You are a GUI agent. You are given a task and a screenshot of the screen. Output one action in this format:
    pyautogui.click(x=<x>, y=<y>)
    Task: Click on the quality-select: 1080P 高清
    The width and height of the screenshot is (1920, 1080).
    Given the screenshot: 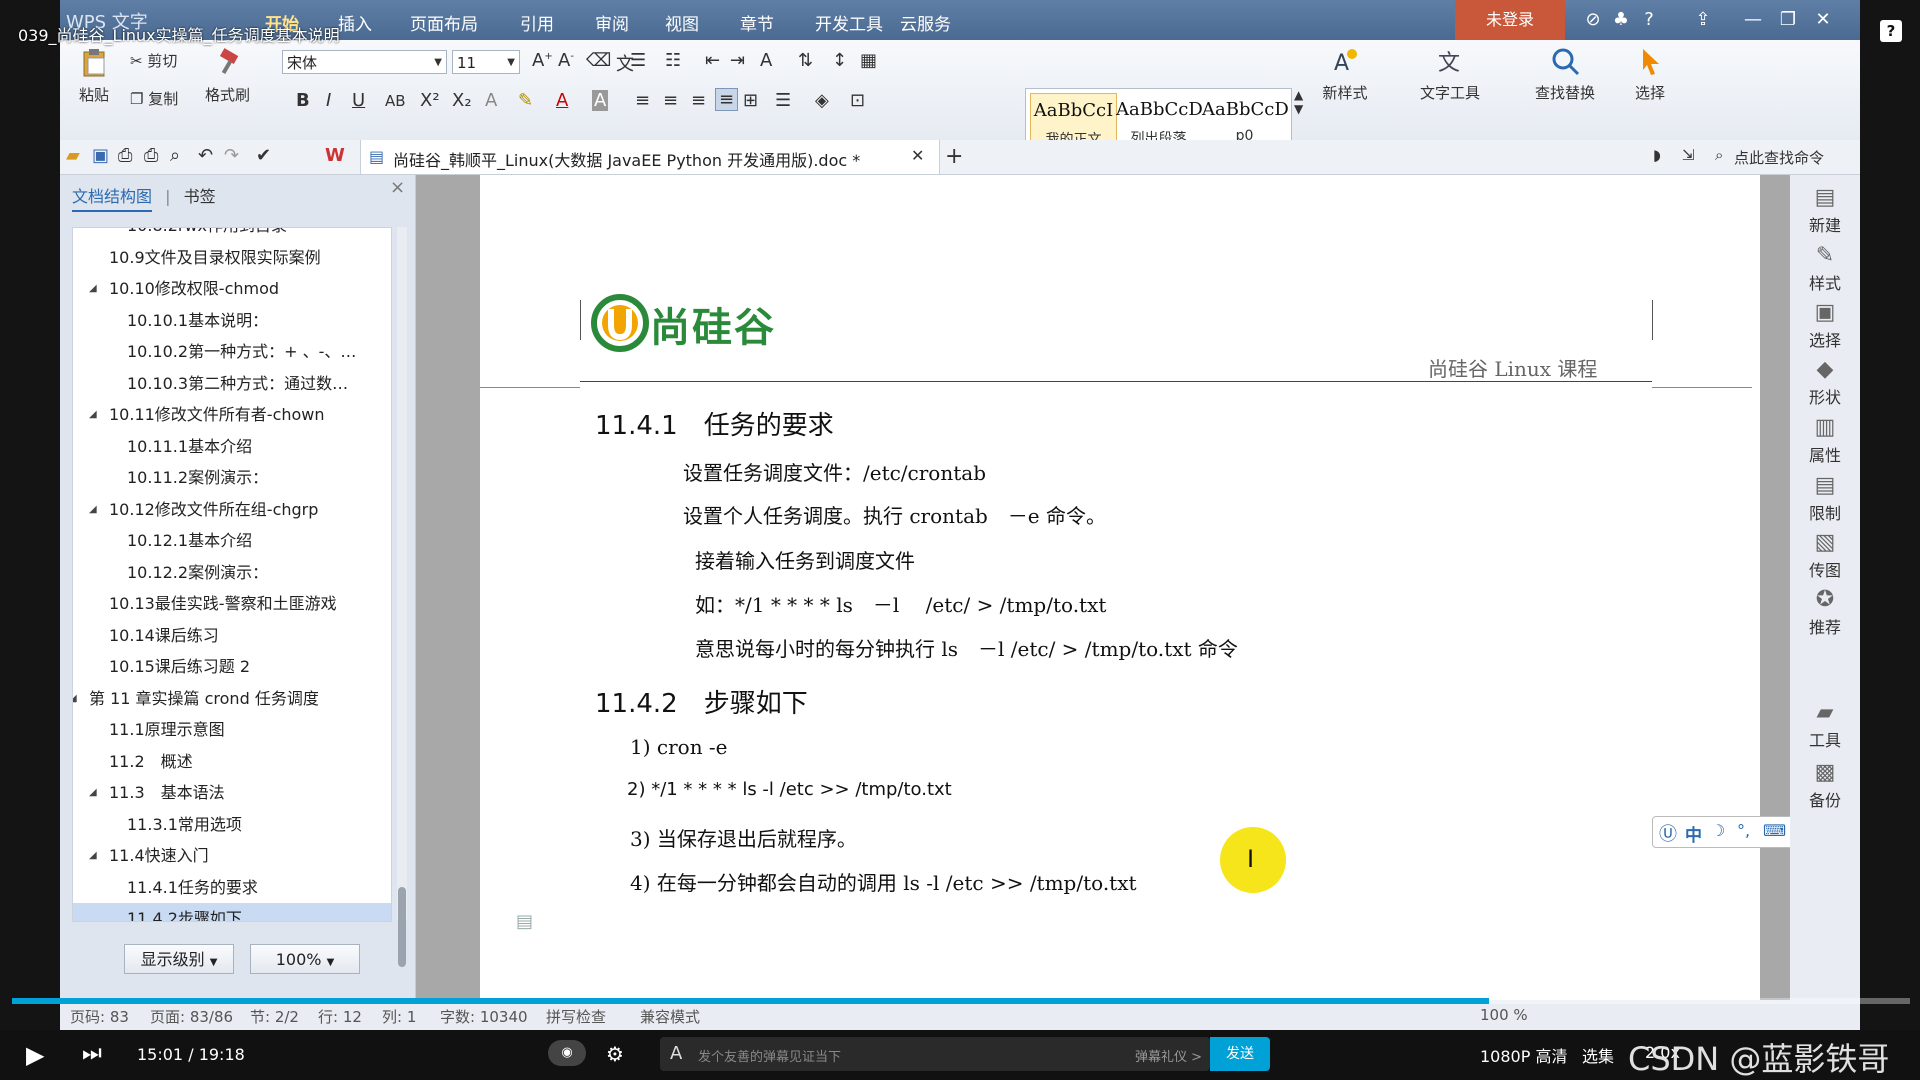 What is the action you would take?
    pyautogui.click(x=1523, y=1055)
    